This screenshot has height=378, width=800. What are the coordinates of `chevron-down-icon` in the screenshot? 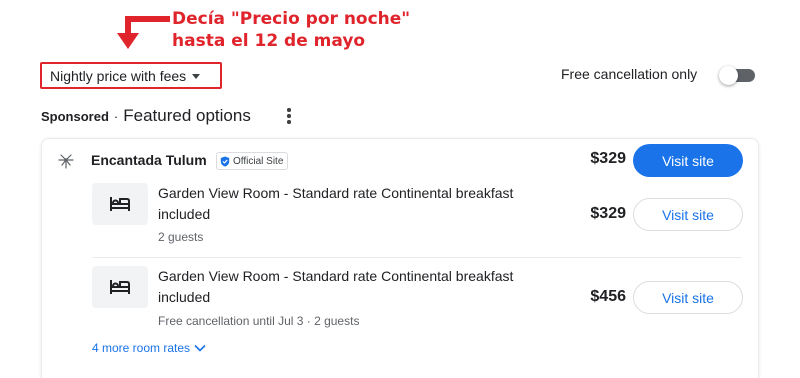 It's located at (200, 348).